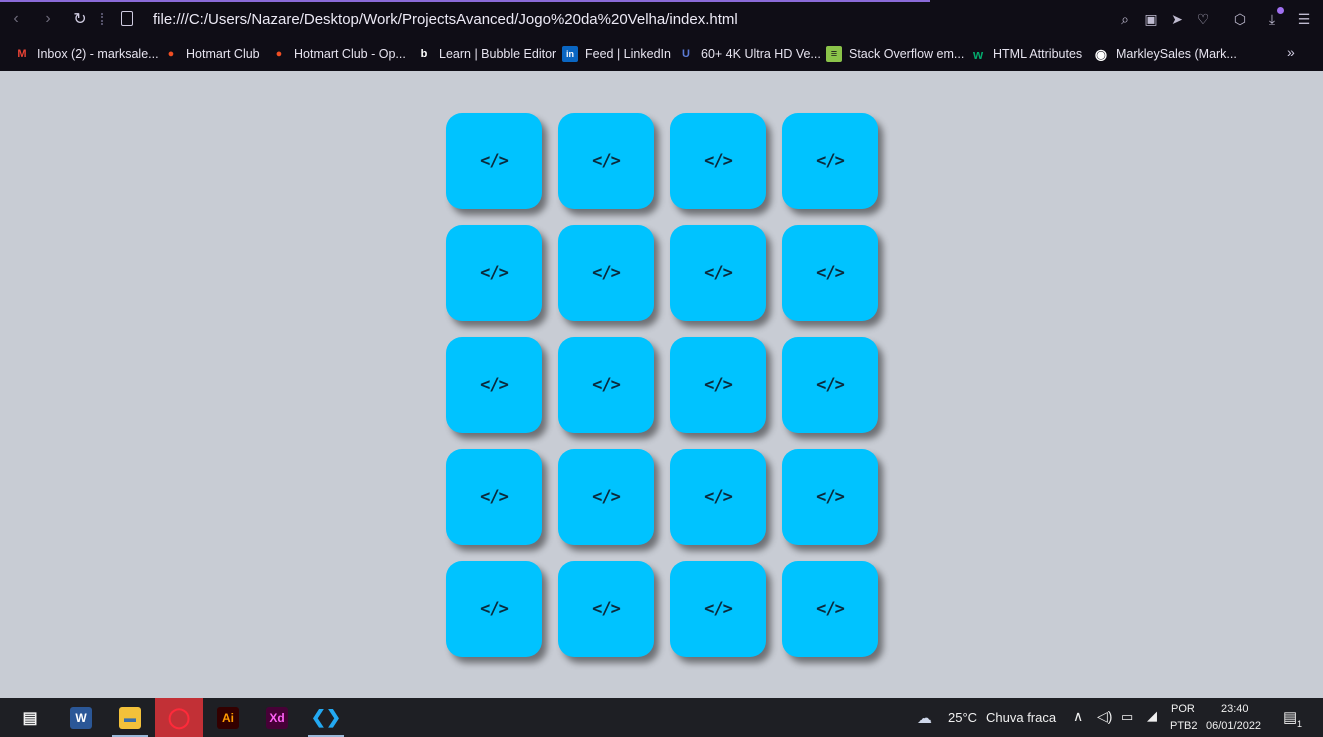  I want to click on vscode-app-button: ❮❯, so click(326, 717).